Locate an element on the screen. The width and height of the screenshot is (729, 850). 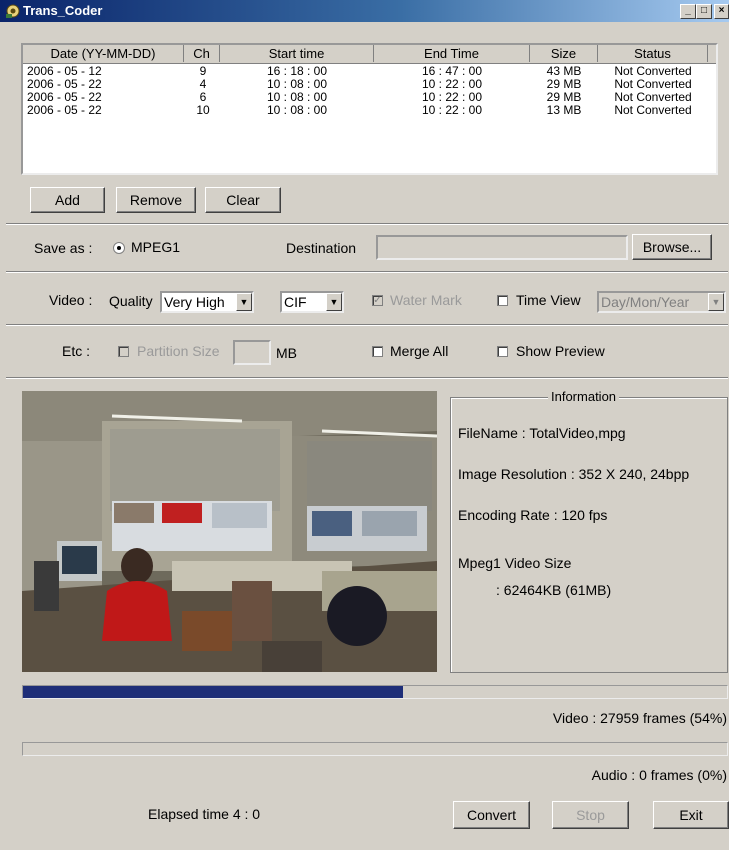
etc-label: Etc : is located at coordinates (76, 351).